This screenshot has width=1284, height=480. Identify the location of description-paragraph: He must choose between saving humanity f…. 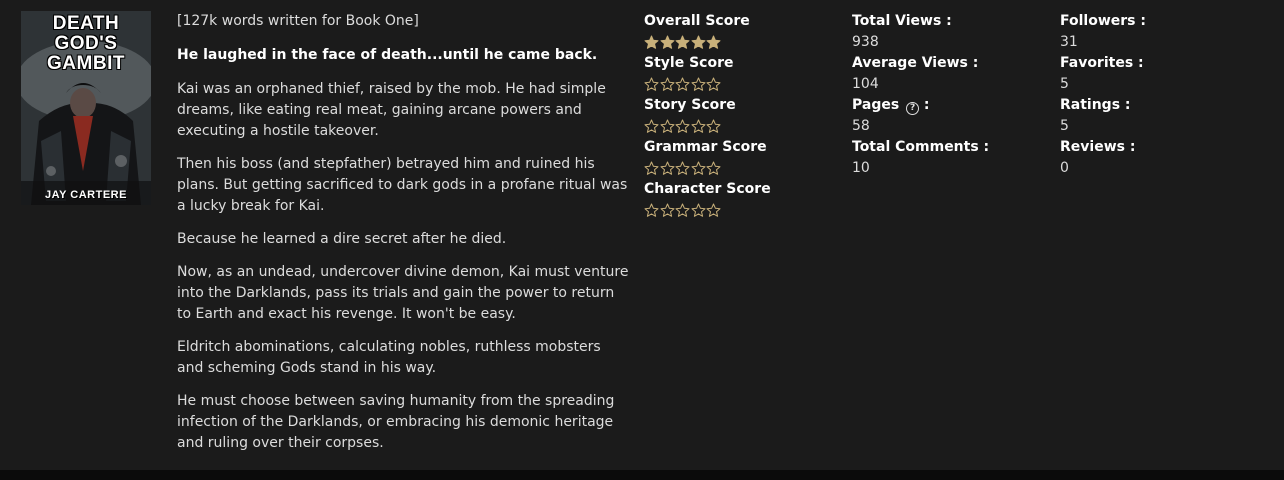
(396, 422).